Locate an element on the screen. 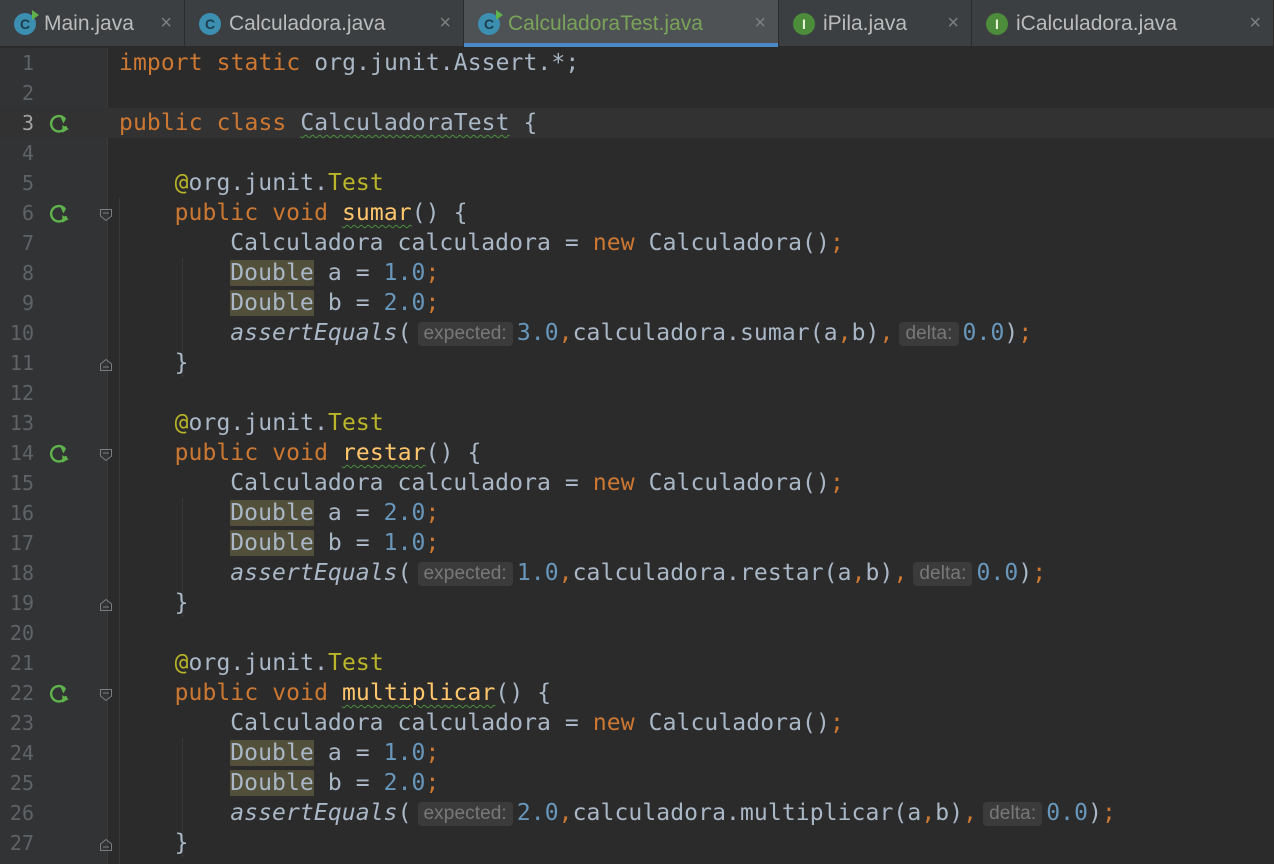 Image resolution: width=1274 pixels, height=864 pixels. line-number: 11 is located at coordinates (21, 363).